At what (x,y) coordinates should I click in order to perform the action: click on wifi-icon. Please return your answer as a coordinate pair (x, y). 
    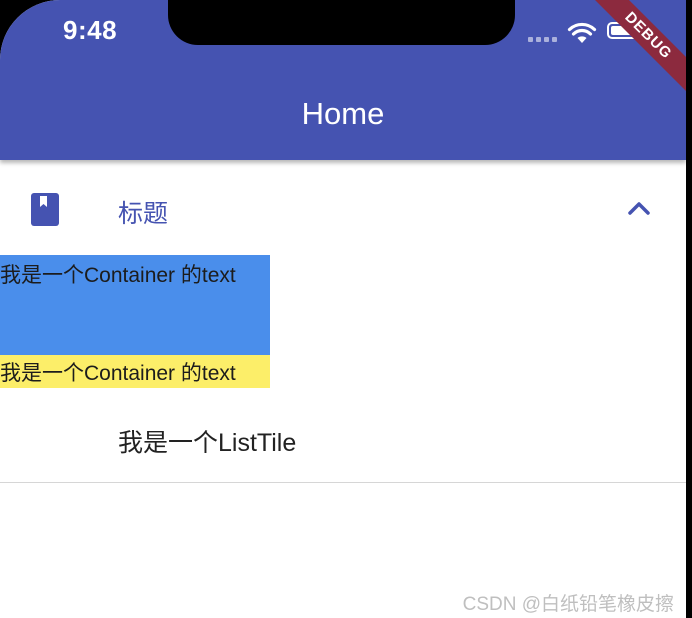
    Looking at the image, I should click on (582, 32).